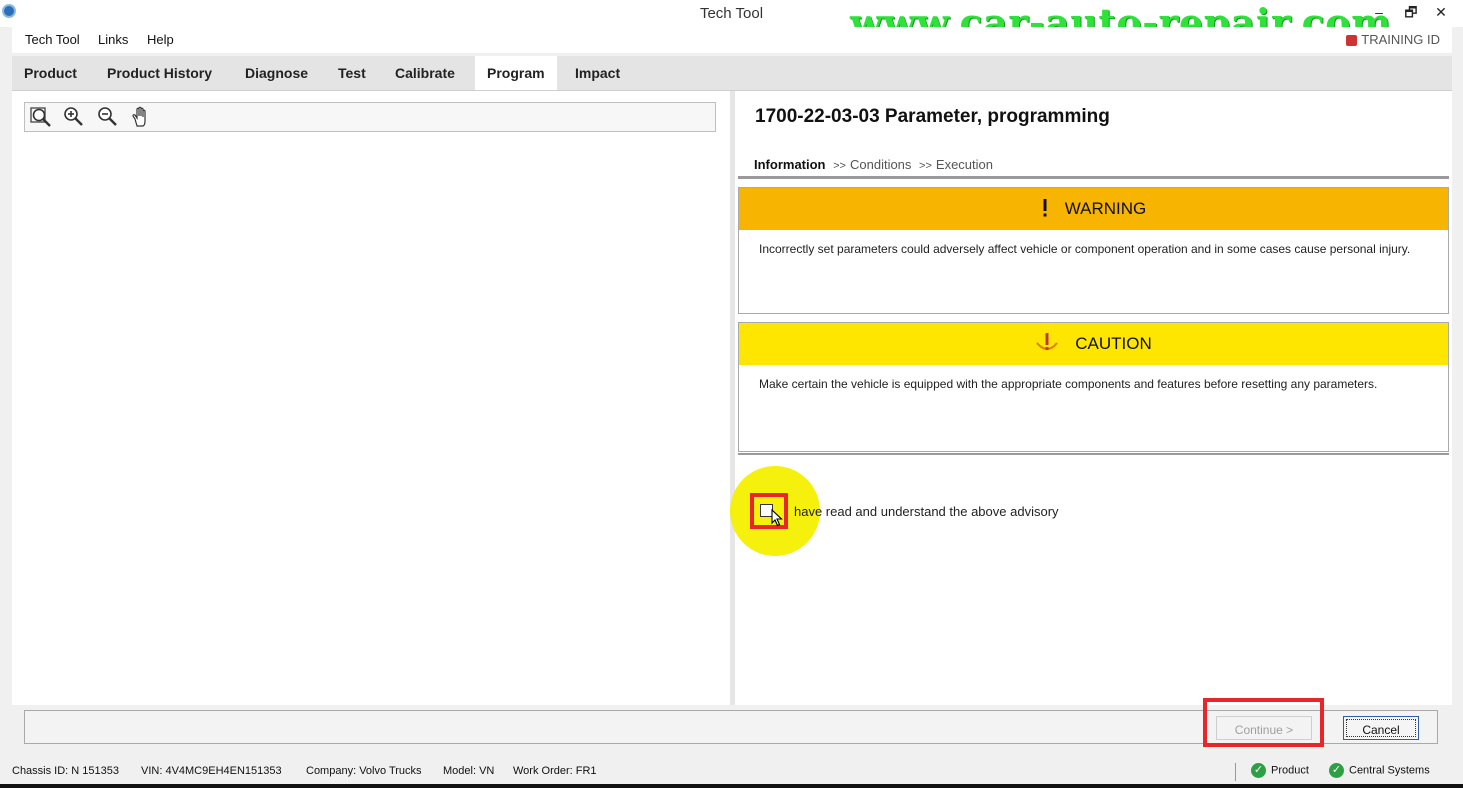 This screenshot has width=1463, height=788. I want to click on training-id: TRAINING ID, so click(1393, 39).